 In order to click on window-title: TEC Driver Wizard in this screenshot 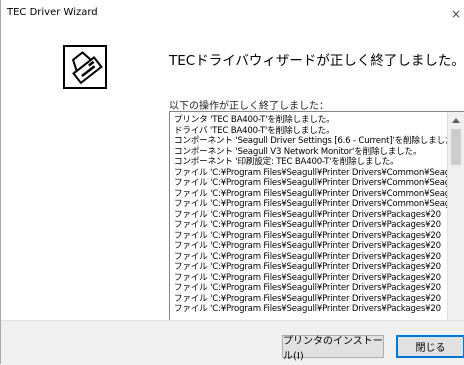, I will do `click(52, 12)`.